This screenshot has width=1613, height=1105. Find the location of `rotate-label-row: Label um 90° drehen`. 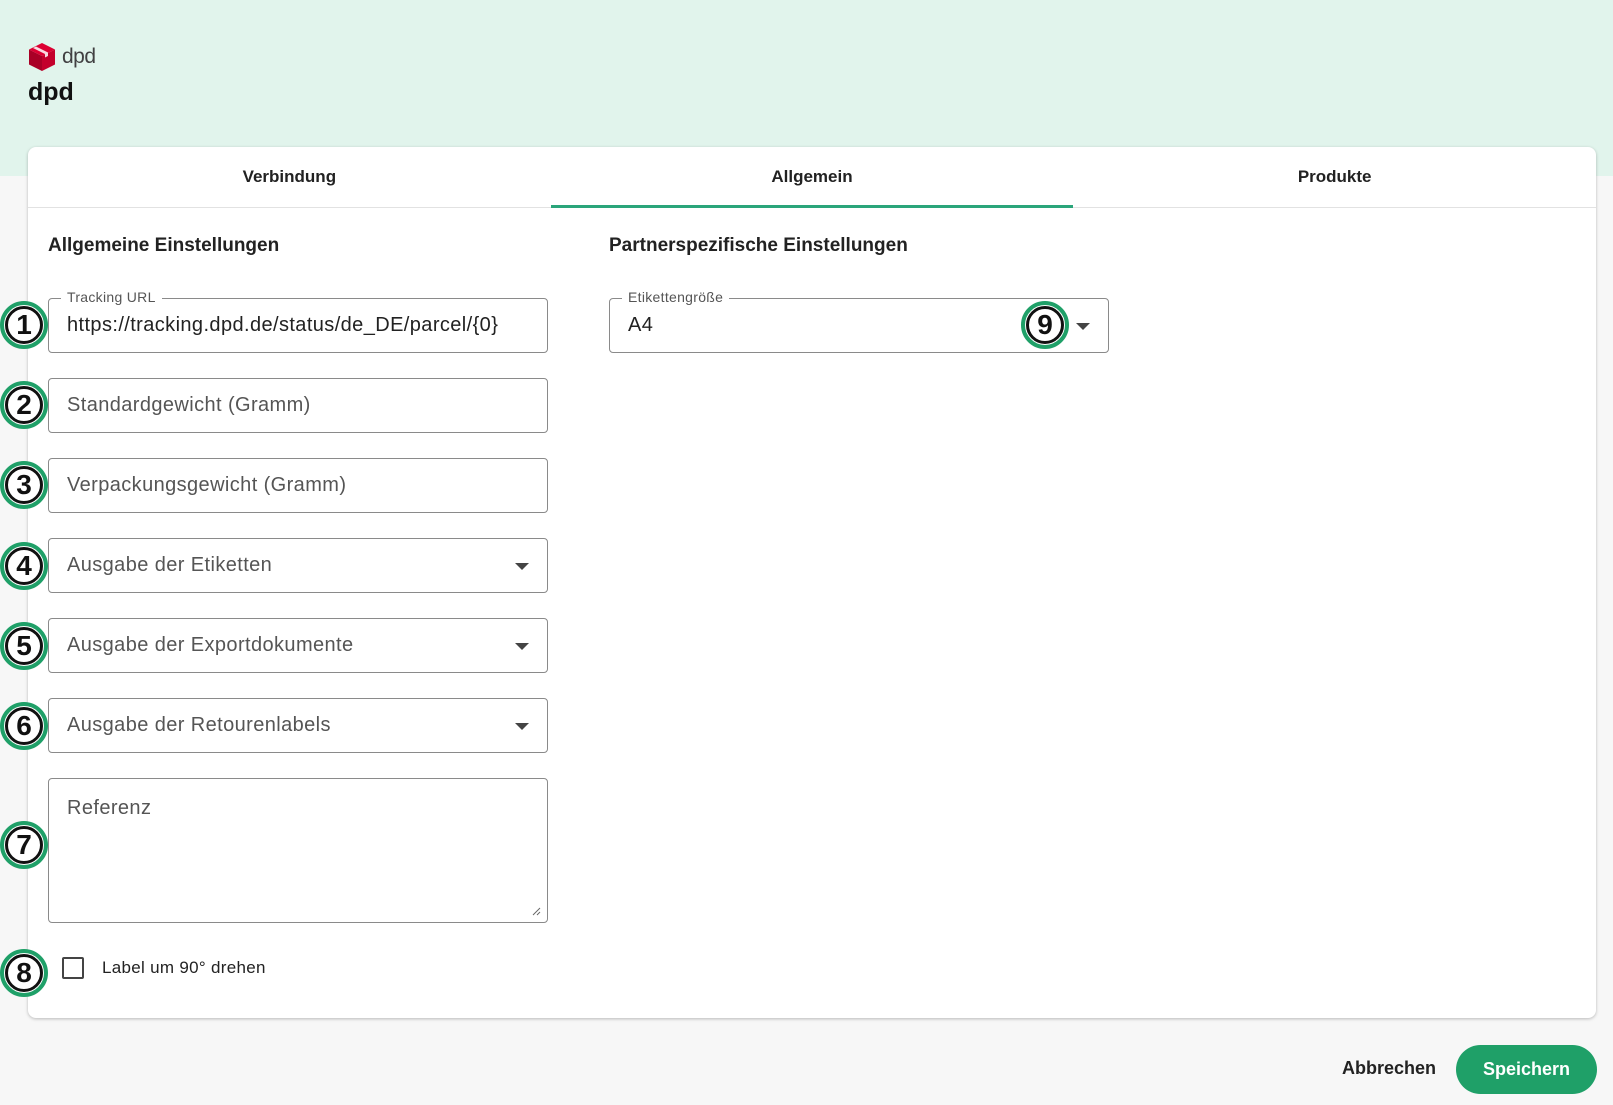

rotate-label-row: Label um 90° drehen is located at coordinates (164, 968).